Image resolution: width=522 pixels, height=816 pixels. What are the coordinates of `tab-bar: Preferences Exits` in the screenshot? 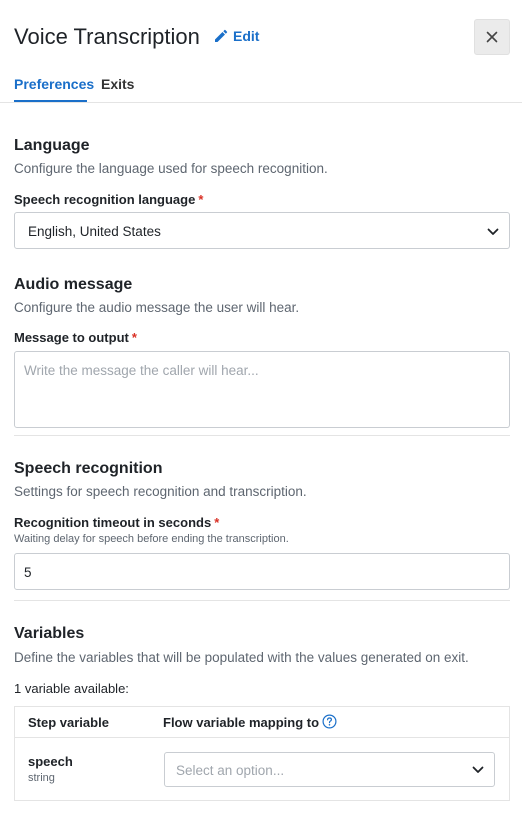 It's located at (261, 87).